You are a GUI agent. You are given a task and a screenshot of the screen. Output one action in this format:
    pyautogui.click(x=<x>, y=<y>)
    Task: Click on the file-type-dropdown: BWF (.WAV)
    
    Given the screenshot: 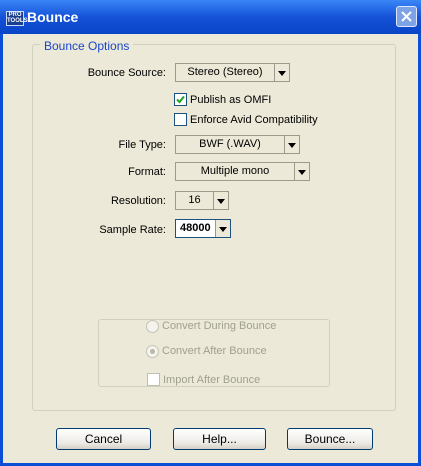 What is the action you would take?
    pyautogui.click(x=237, y=144)
    